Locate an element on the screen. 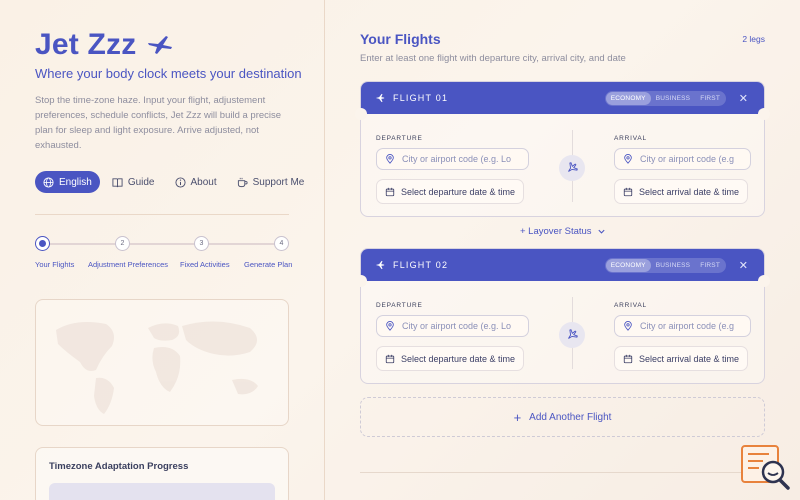 This screenshot has width=800, height=500. nav-support: Support Me is located at coordinates (271, 182).